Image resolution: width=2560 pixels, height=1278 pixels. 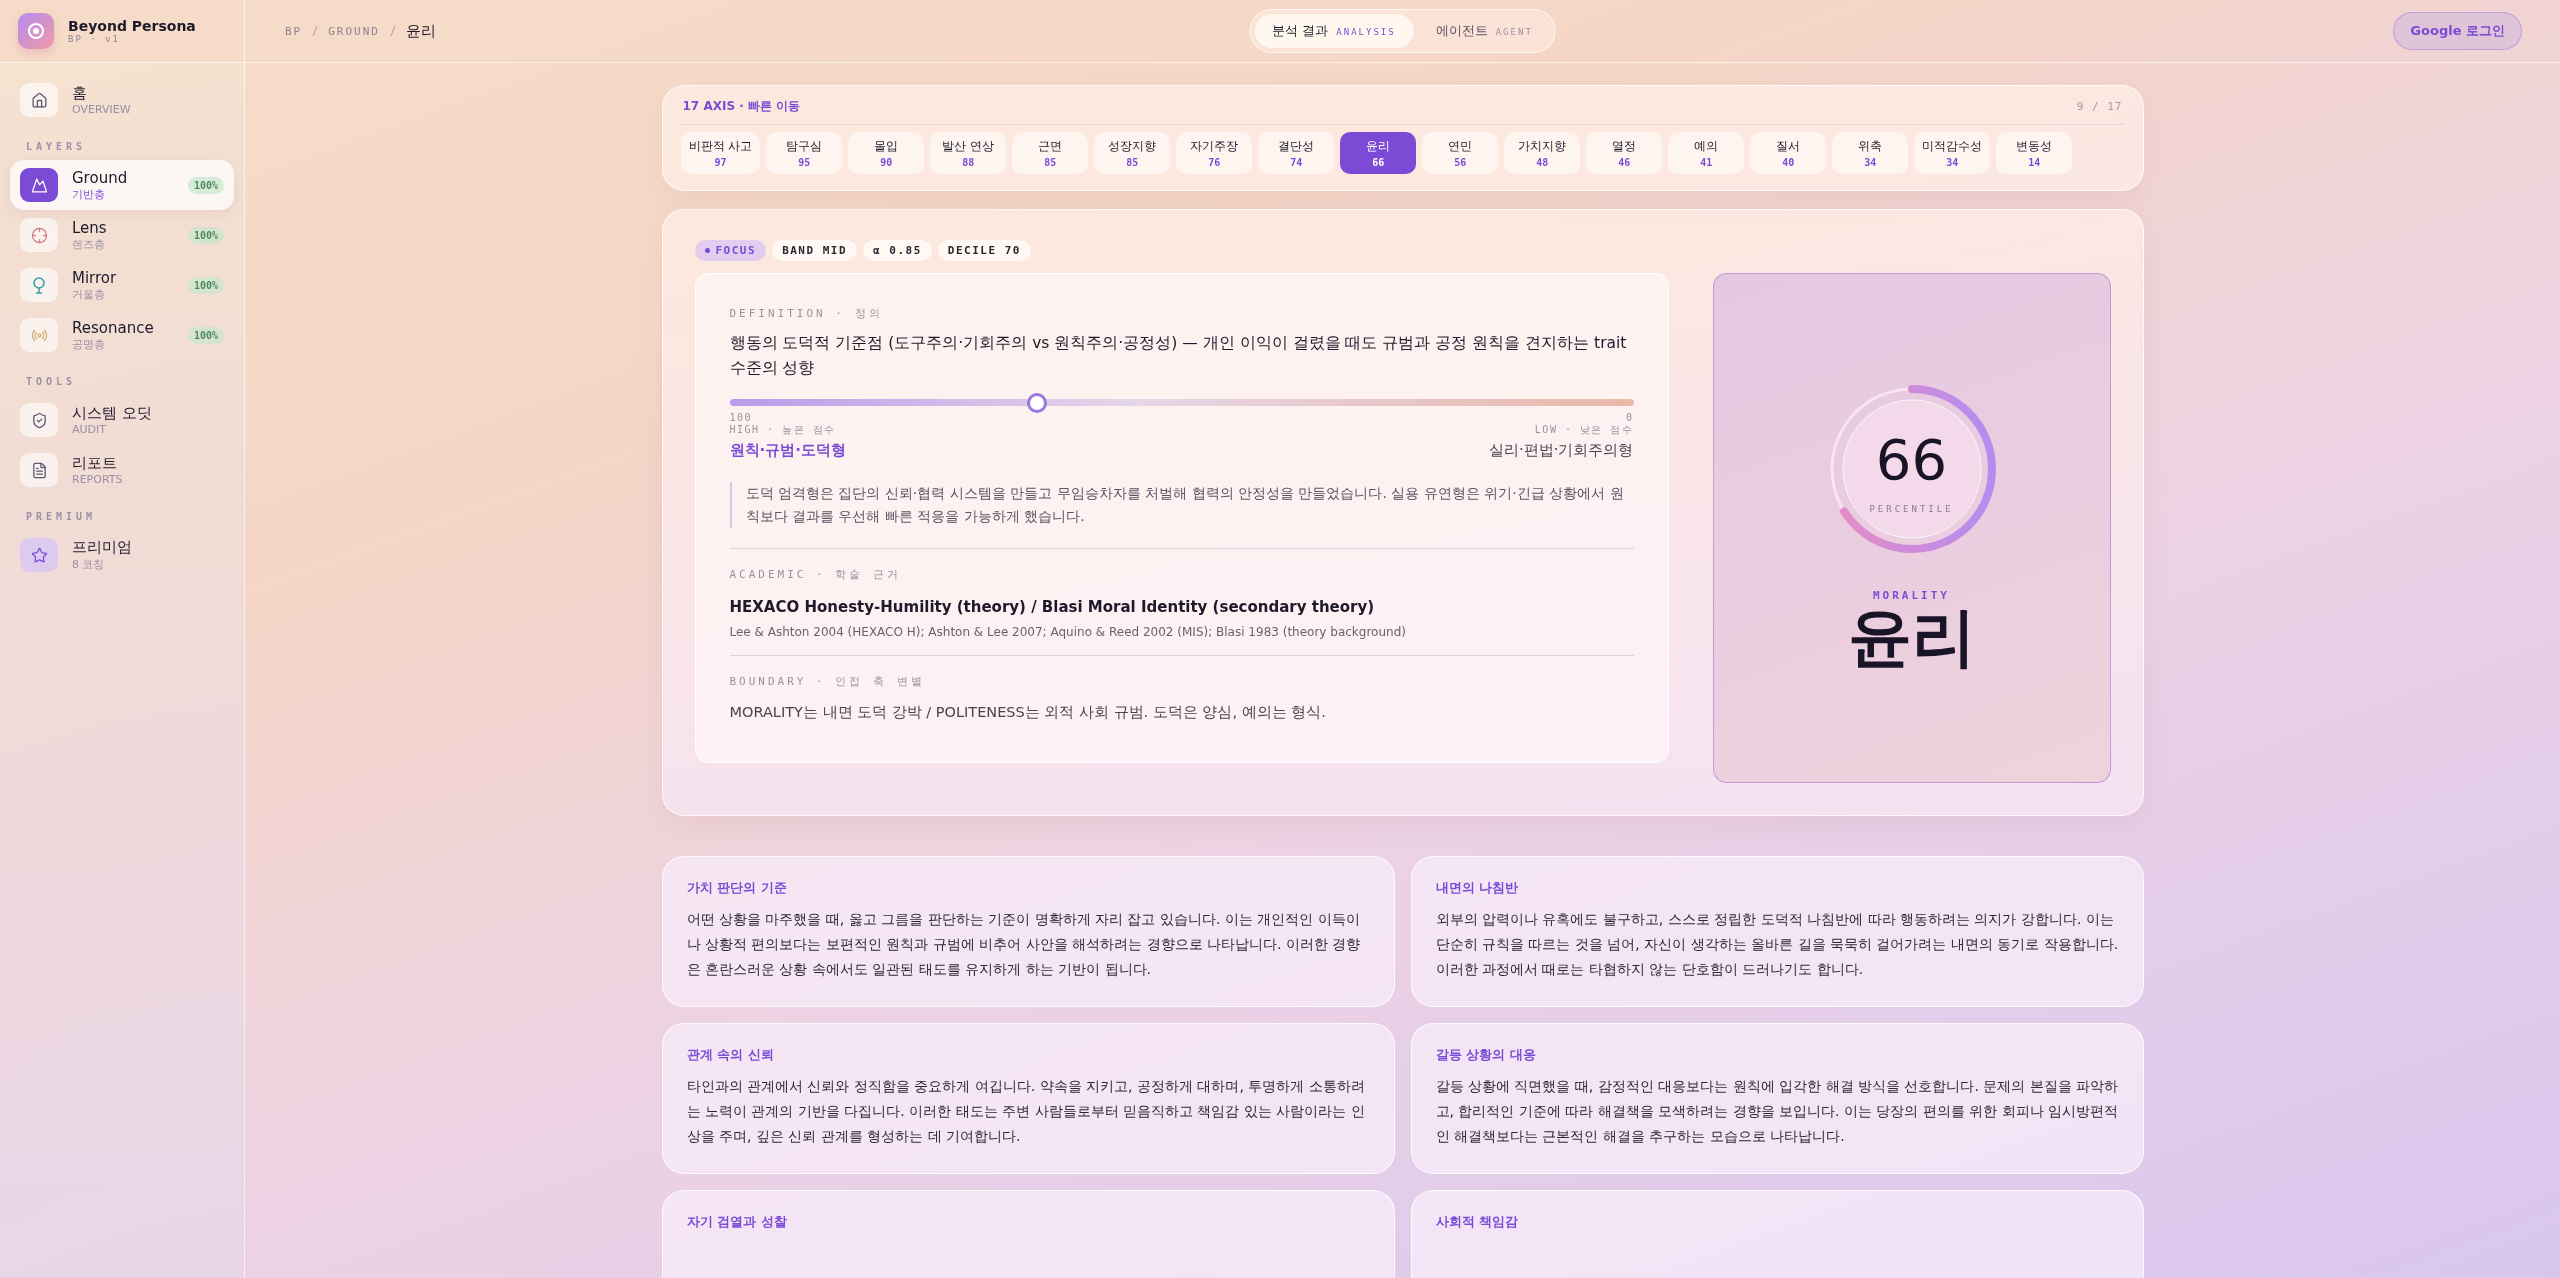 I want to click on nav-item-title: 홈, so click(x=80, y=93).